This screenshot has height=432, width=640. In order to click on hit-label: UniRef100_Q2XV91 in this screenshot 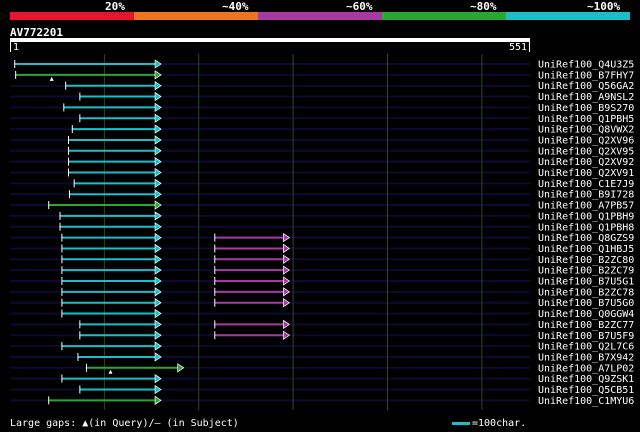, I will do `click(586, 173)`.